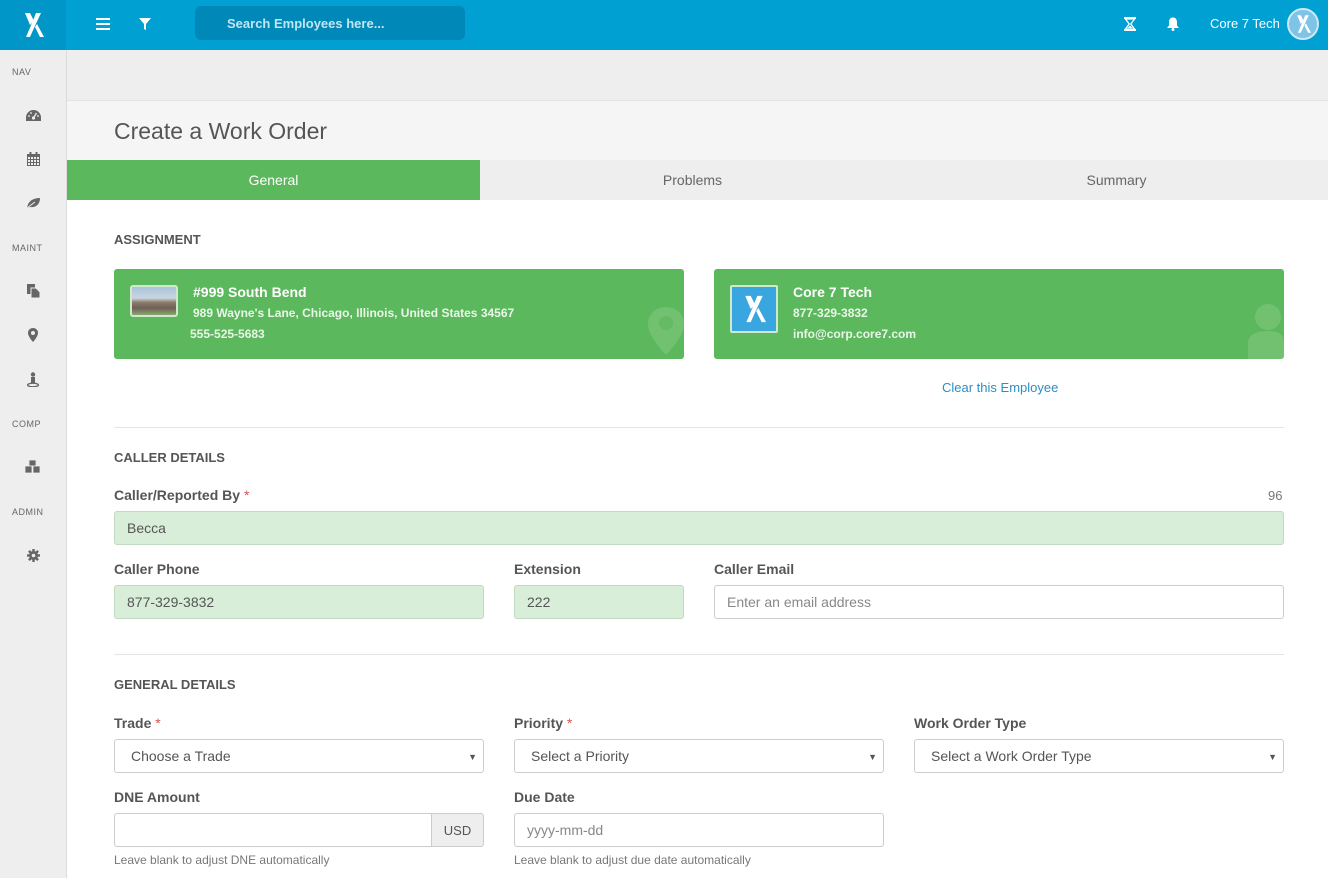 The image size is (1328, 878). What do you see at coordinates (1099, 756) in the screenshot?
I see `work-order-type-select: Select a Work Order Type ▼` at bounding box center [1099, 756].